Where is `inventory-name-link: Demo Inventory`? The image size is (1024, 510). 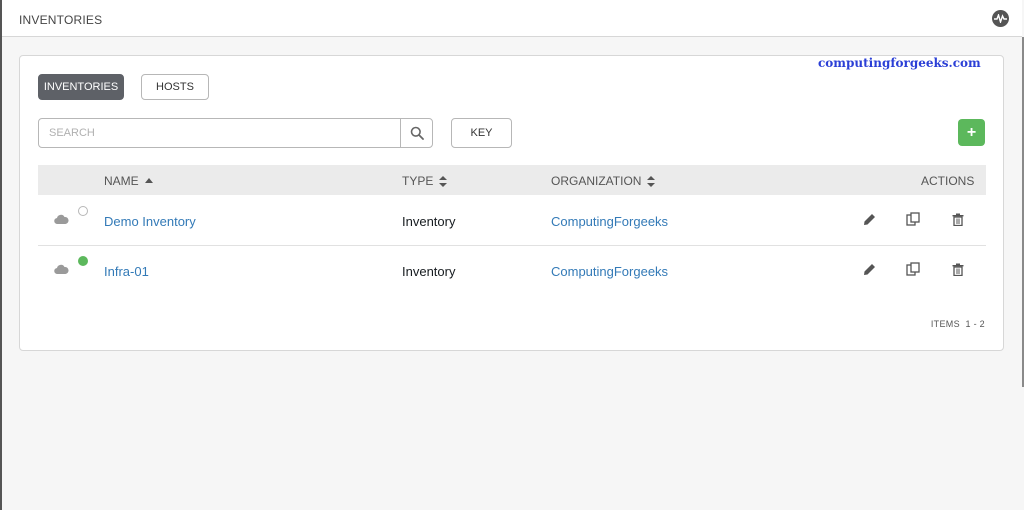 inventory-name-link: Demo Inventory is located at coordinates (150, 221).